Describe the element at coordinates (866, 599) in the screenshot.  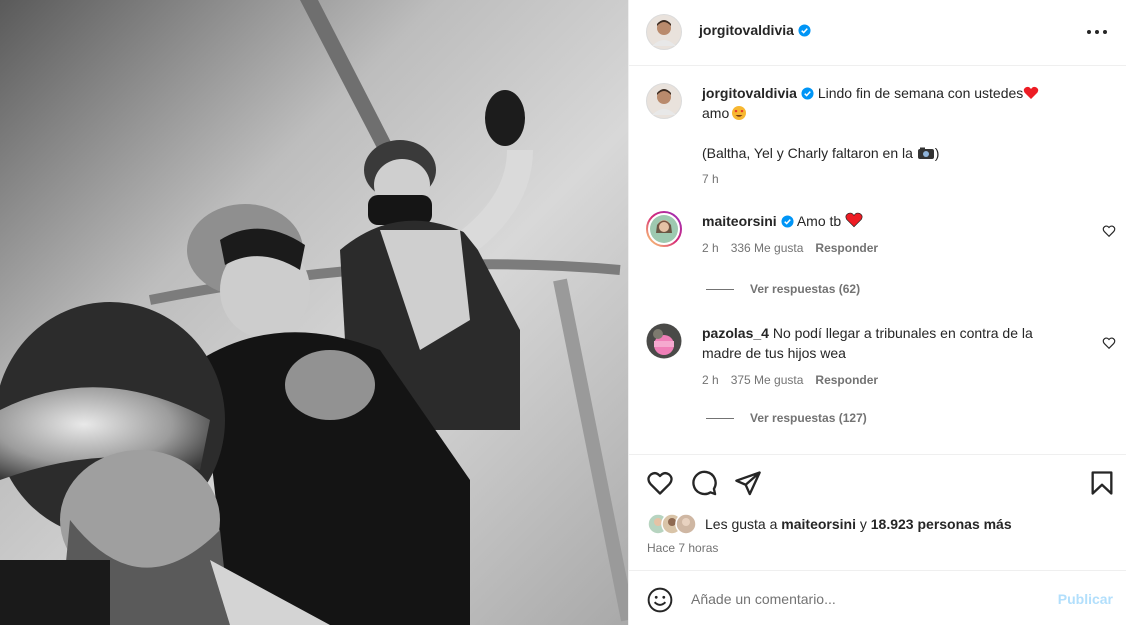
I see `comment-input` at that location.